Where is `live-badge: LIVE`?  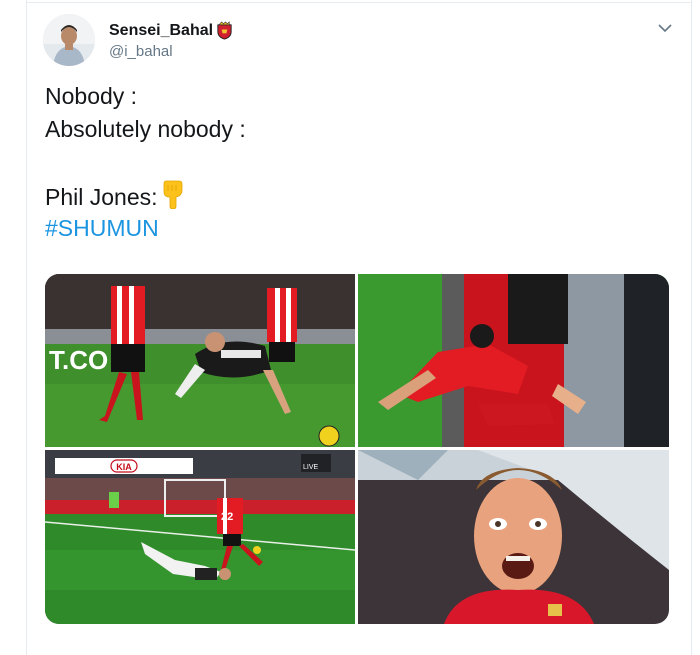 live-badge: LIVE is located at coordinates (311, 467).